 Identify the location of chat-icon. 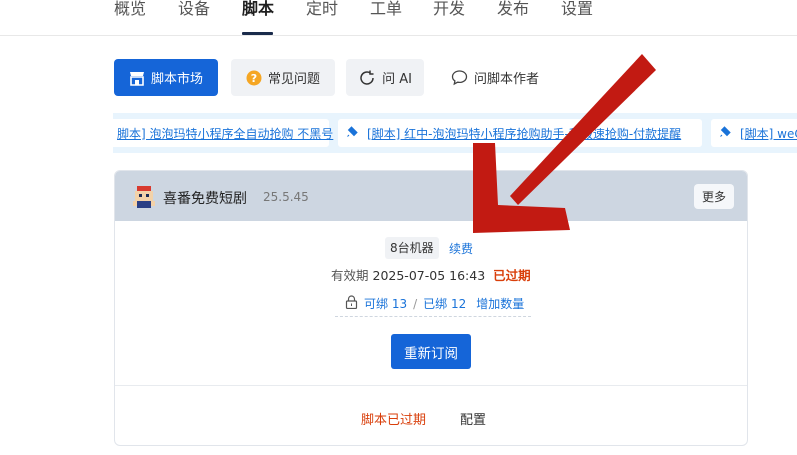
(459, 77).